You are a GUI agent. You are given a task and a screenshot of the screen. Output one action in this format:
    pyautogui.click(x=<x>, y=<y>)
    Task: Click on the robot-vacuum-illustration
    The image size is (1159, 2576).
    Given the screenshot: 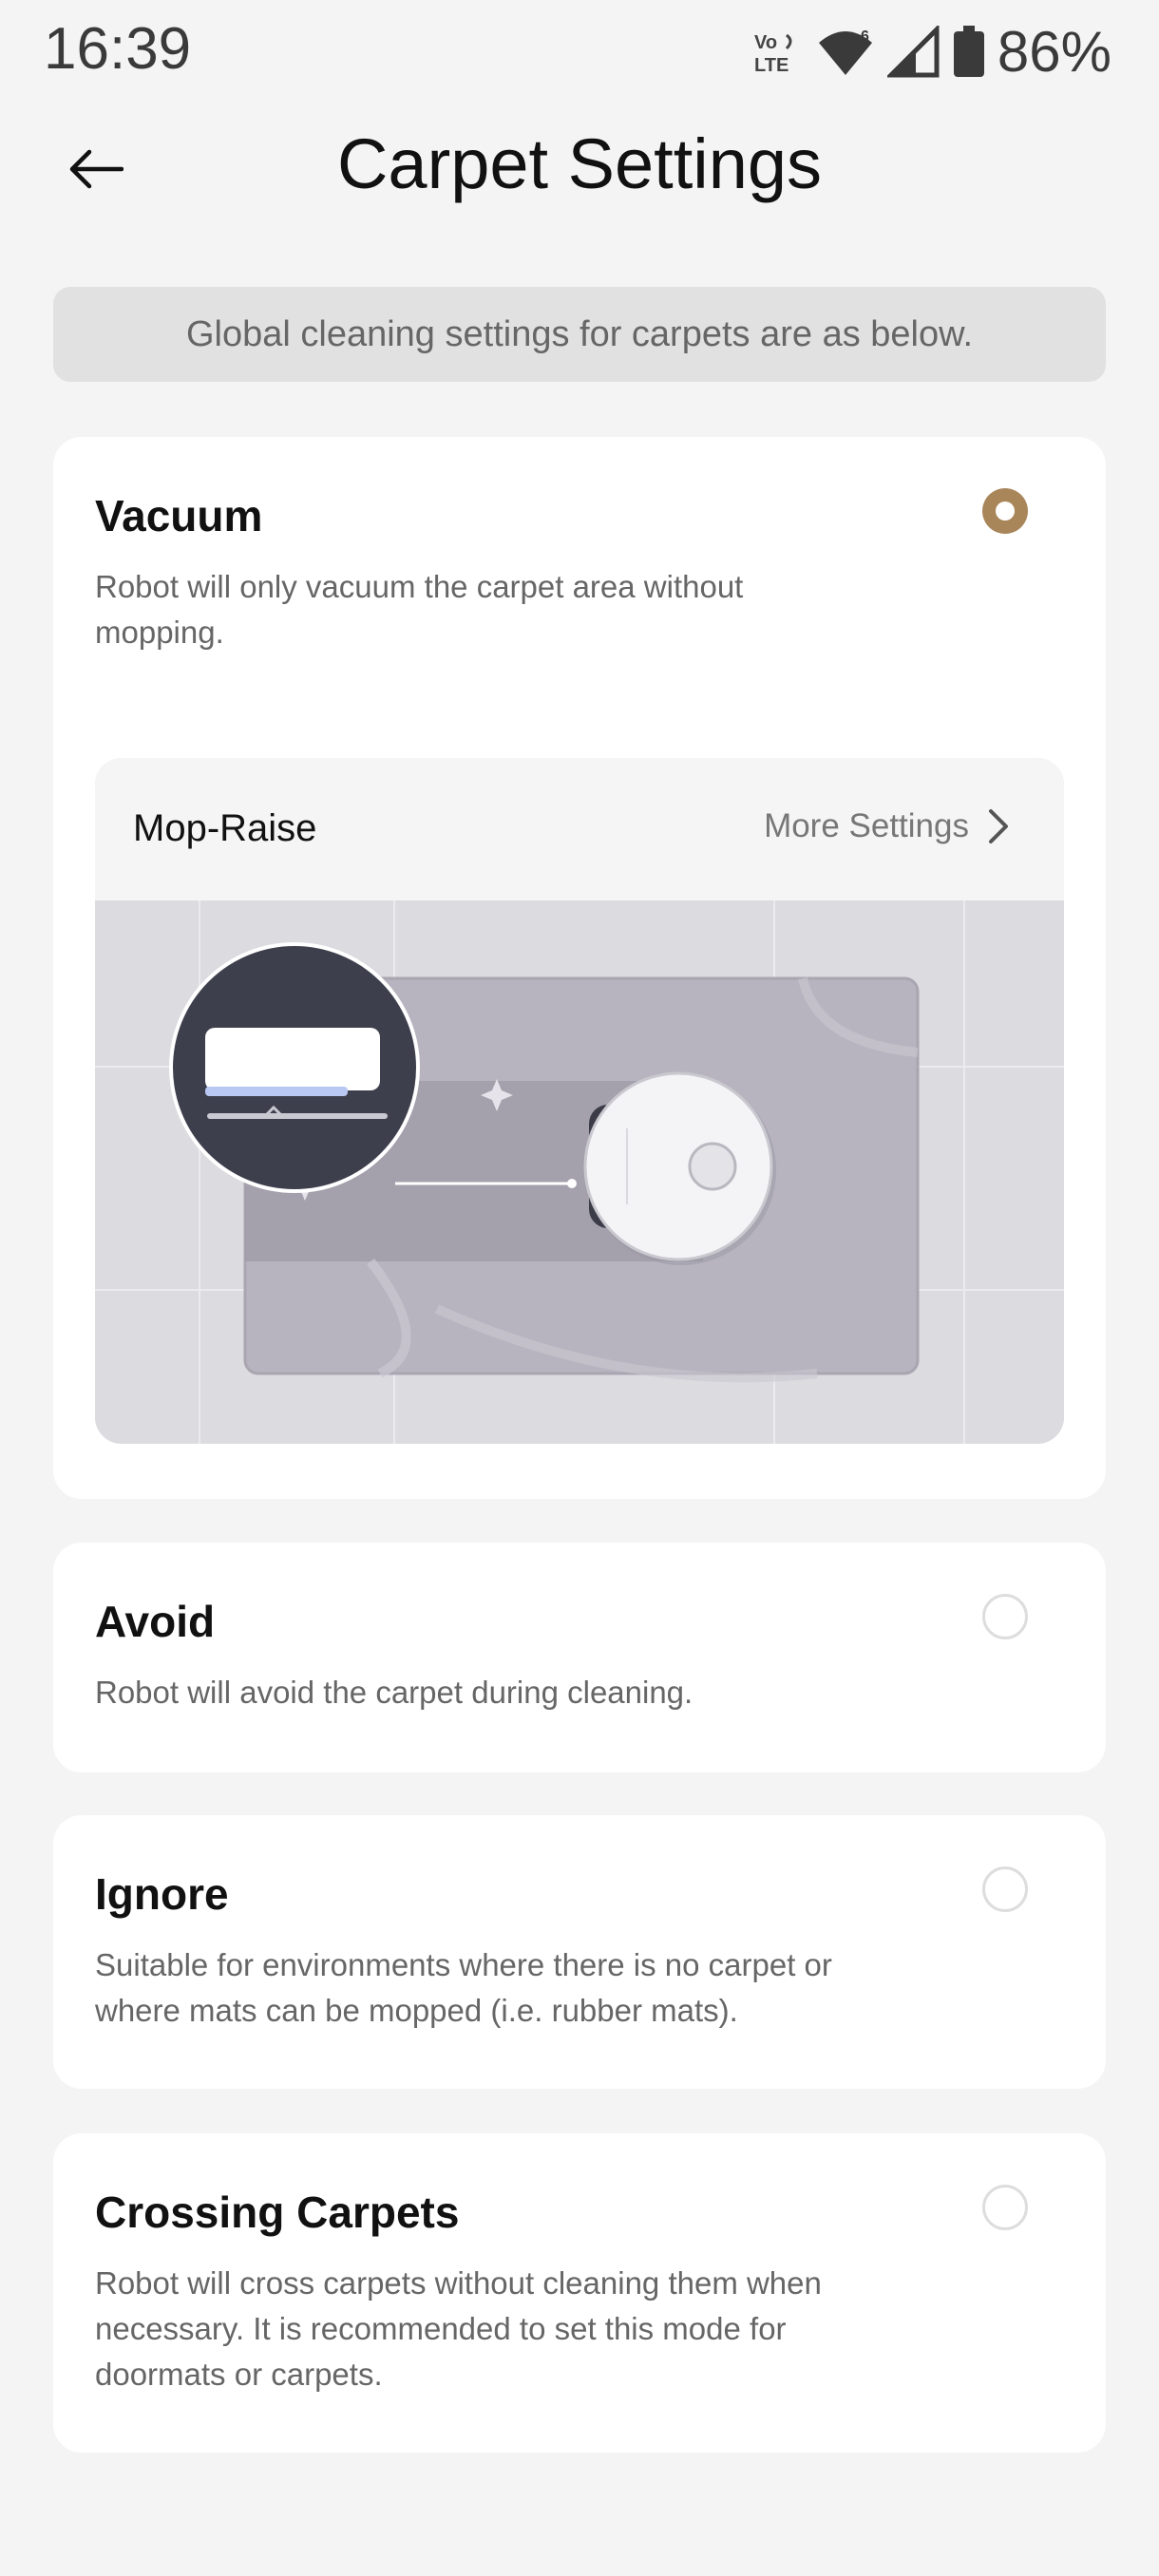 What is the action you would take?
    pyautogui.click(x=679, y=1168)
    